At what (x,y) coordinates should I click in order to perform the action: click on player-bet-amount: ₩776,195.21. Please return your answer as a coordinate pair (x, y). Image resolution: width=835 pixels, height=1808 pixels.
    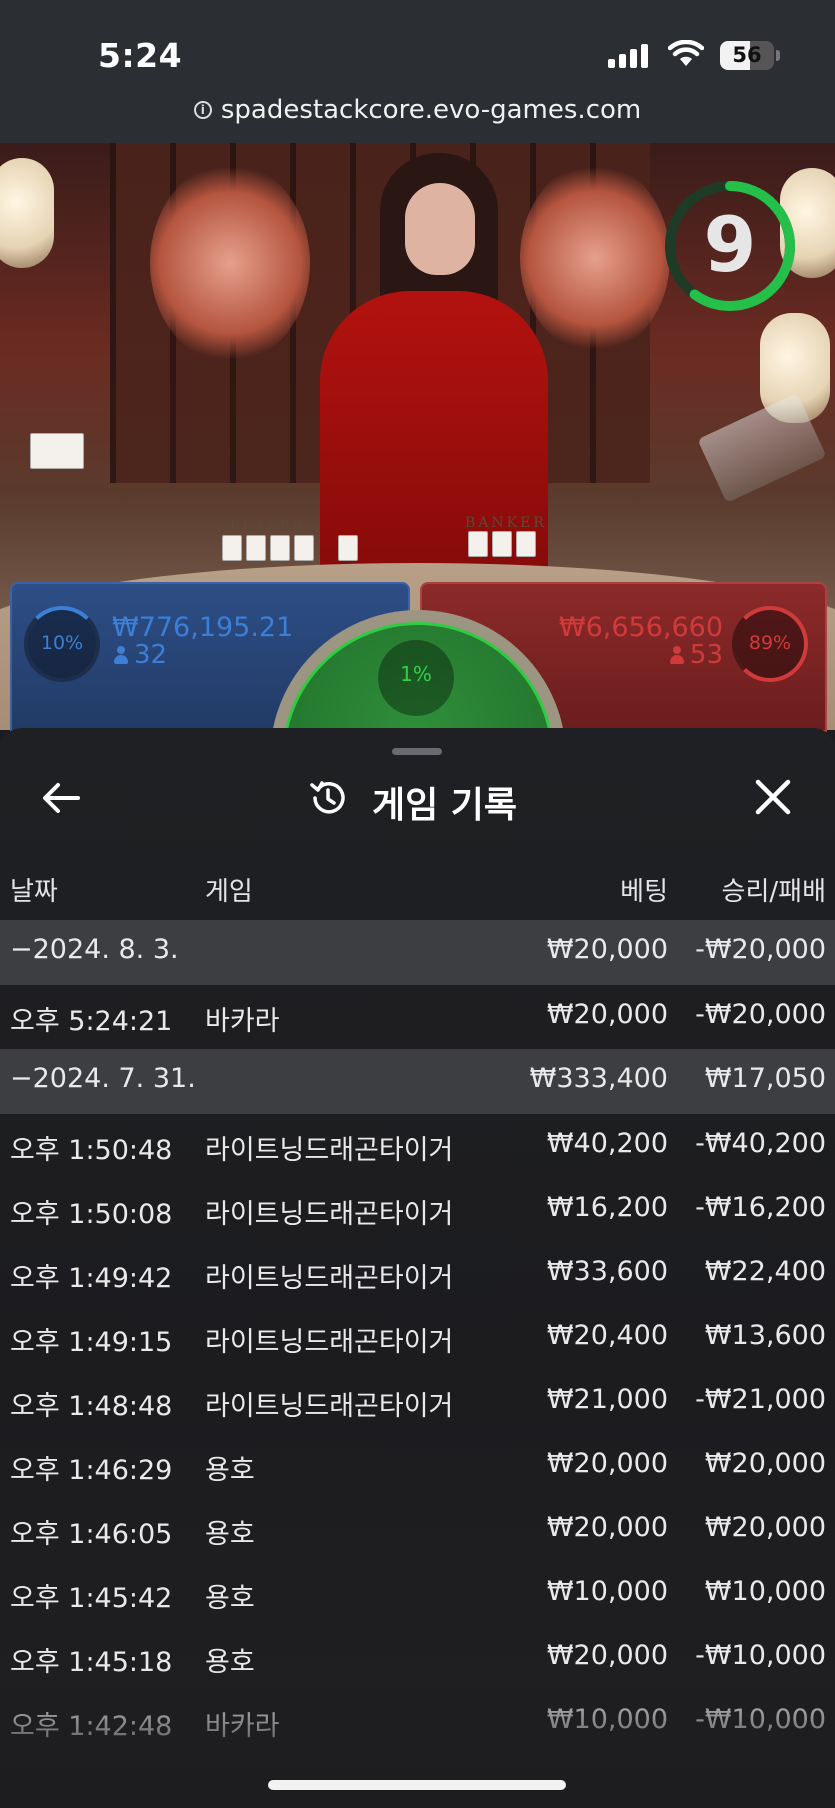
    Looking at the image, I should click on (203, 627).